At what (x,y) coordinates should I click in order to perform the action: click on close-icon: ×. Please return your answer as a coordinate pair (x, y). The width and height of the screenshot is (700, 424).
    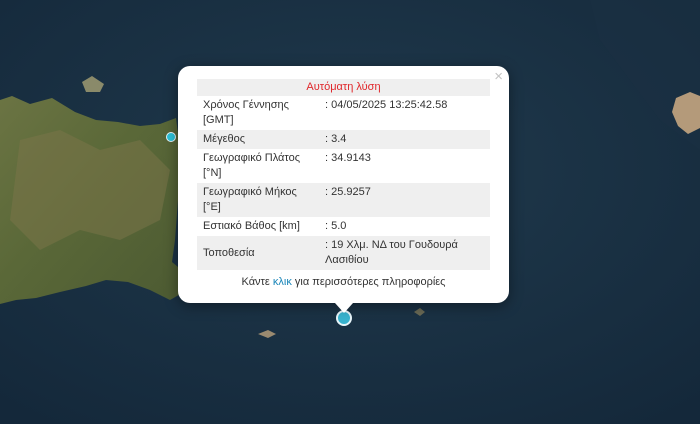
    Looking at the image, I should click on (498, 77).